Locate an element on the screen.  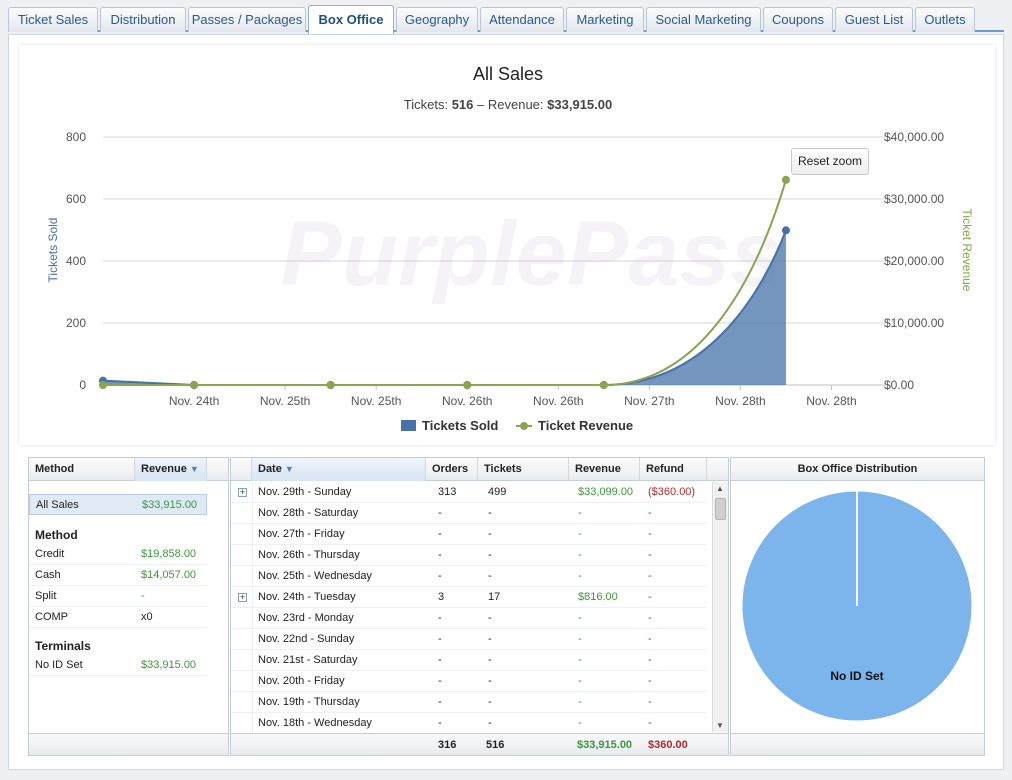
daily-grid-footer: 316 516 $33,915.00 $360.00 is located at coordinates (479, 744).